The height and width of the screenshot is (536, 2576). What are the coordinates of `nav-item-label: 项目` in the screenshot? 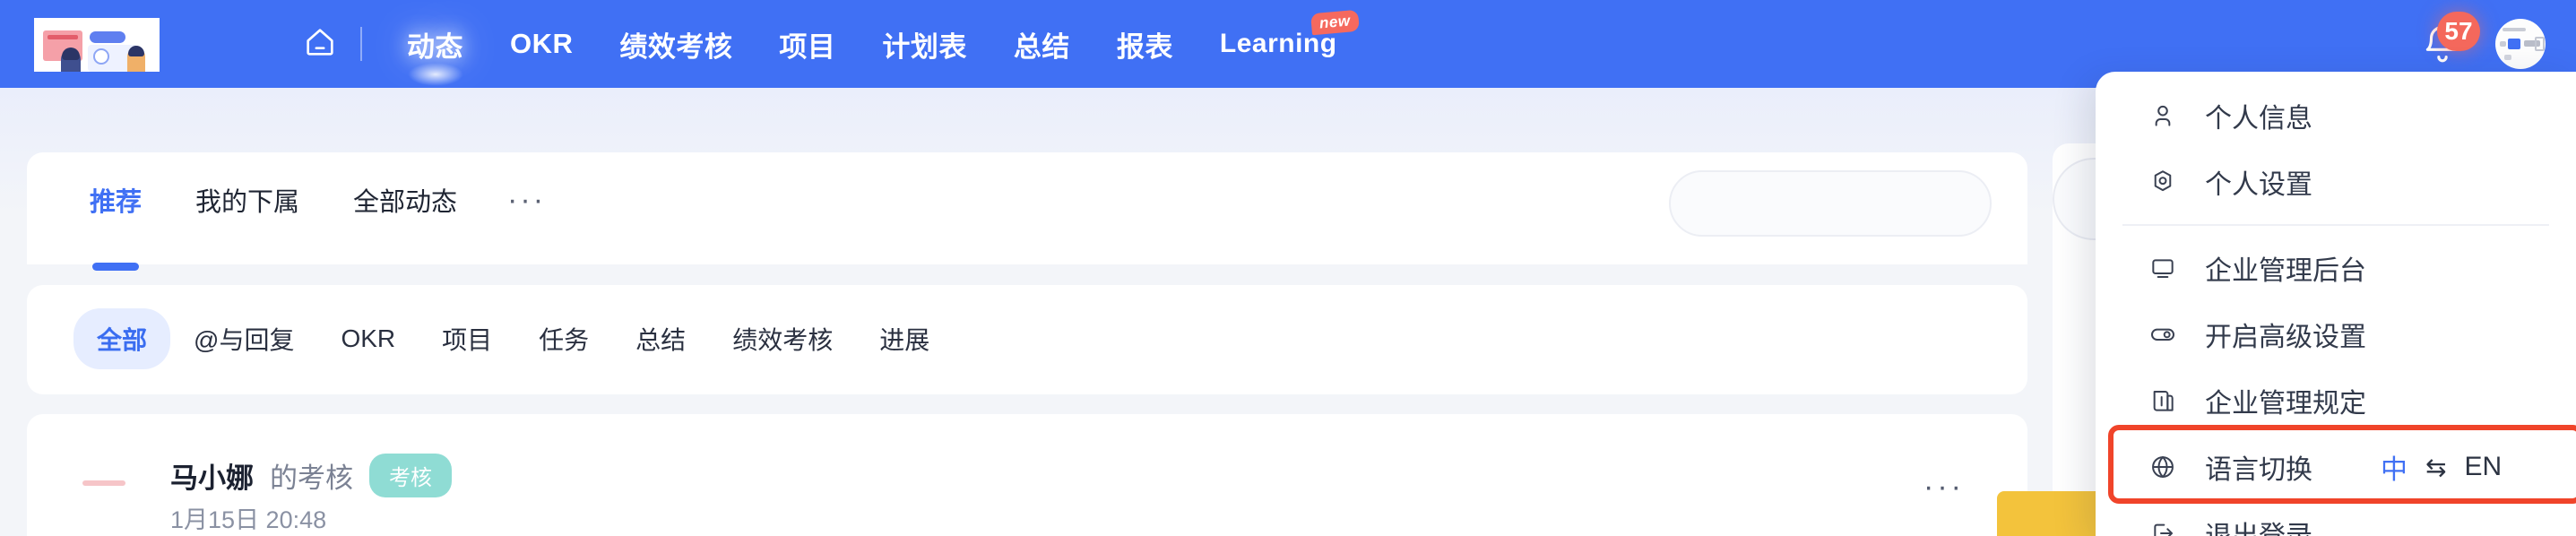 It's located at (807, 46).